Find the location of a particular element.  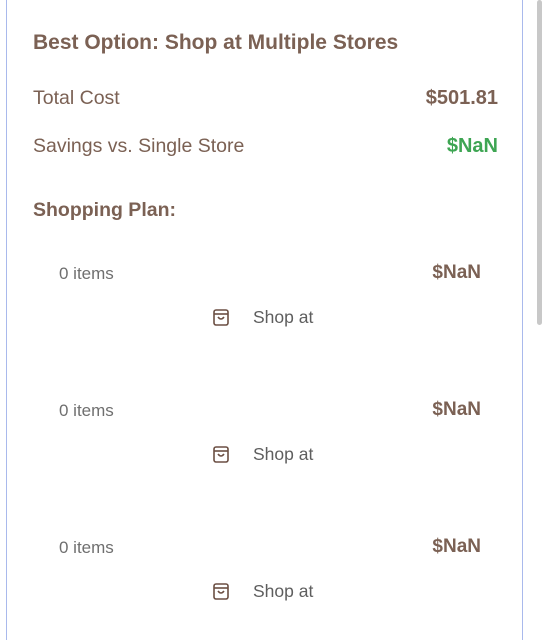

savings-value: $NaN is located at coordinates (472, 146).